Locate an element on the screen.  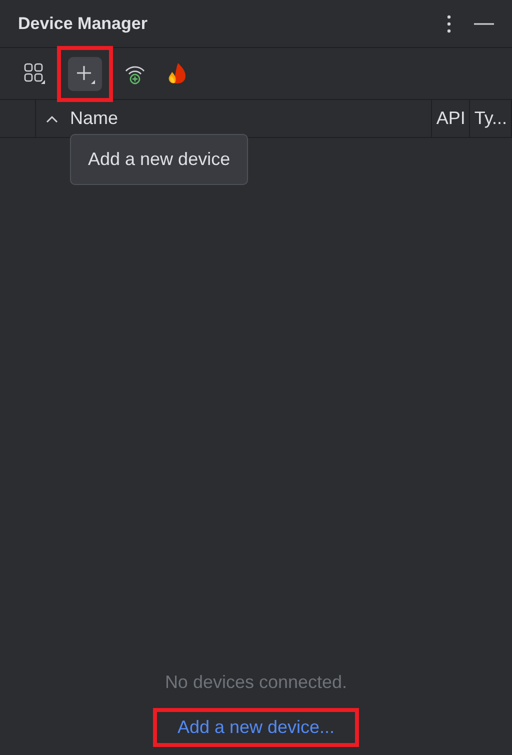
minimize-icon is located at coordinates (484, 24).